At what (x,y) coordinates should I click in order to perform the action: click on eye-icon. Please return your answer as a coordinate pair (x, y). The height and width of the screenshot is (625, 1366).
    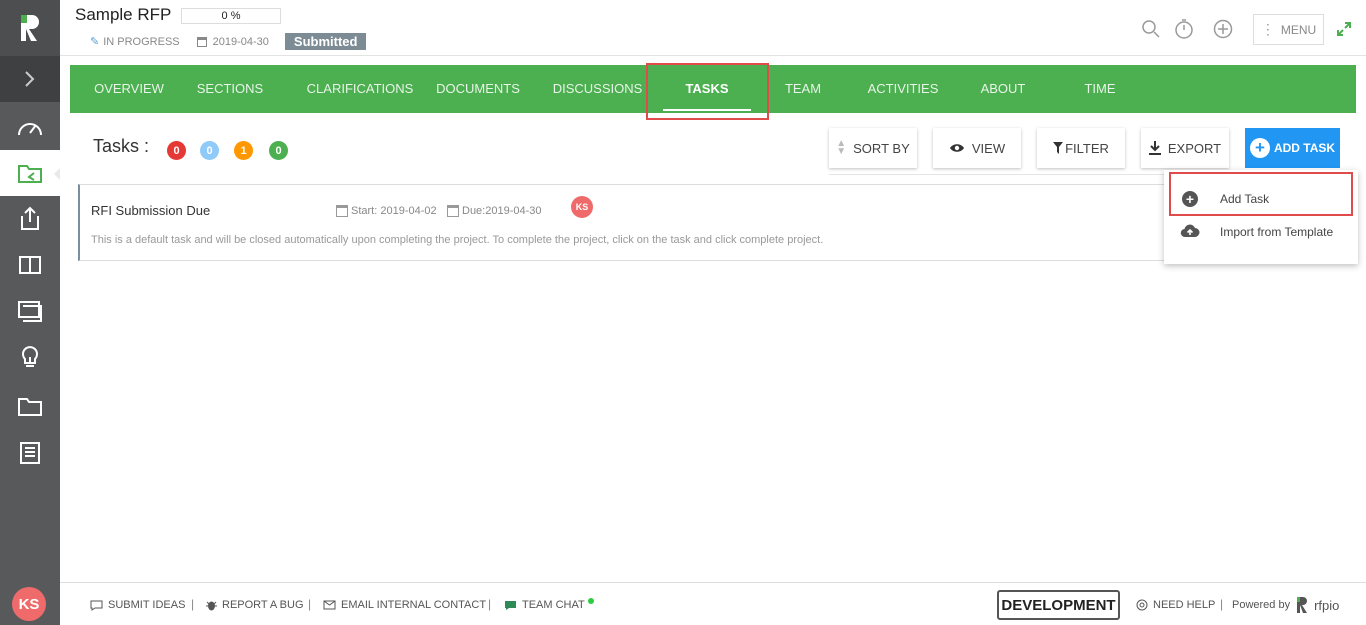
    Looking at the image, I should click on (956, 148).